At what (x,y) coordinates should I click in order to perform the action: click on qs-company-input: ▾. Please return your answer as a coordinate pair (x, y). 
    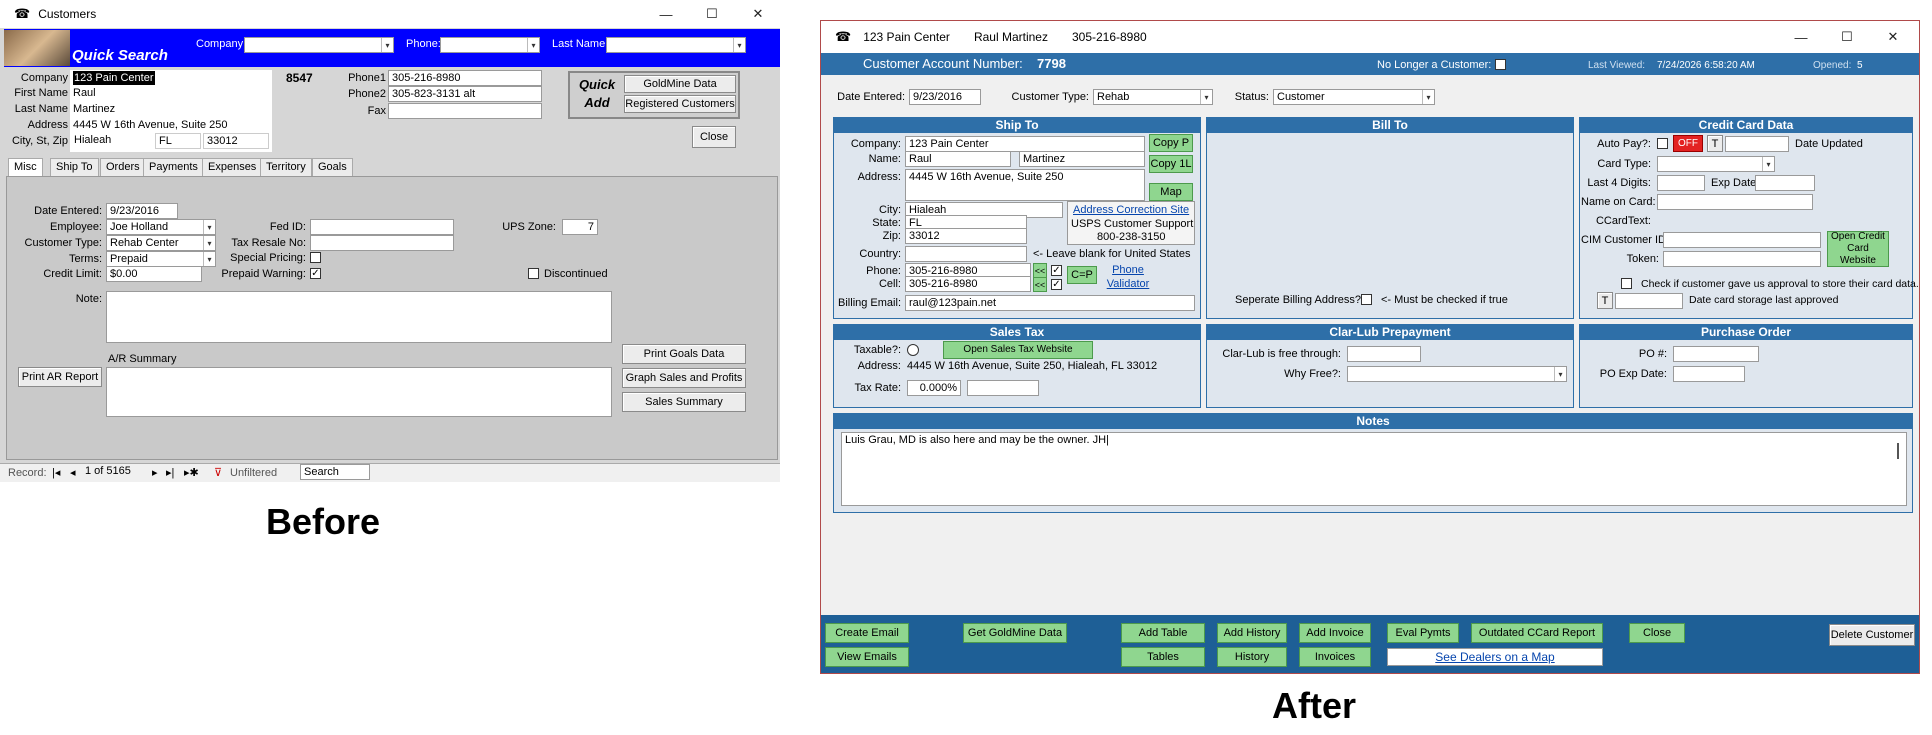
    Looking at the image, I should click on (319, 45).